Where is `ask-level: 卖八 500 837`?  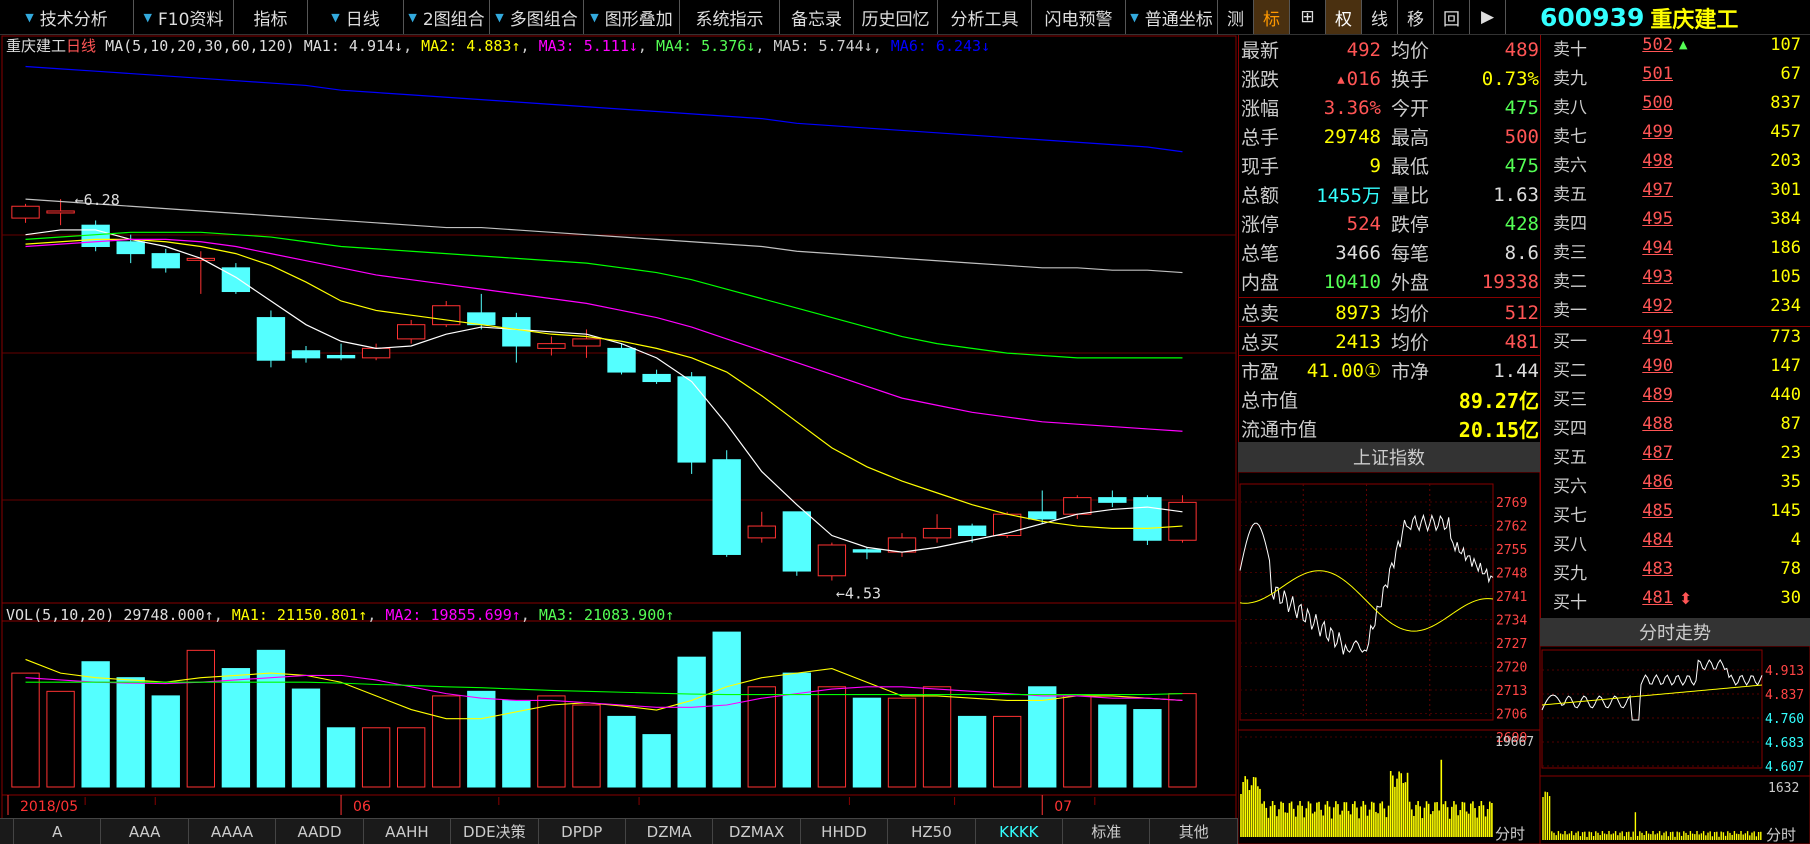
ask-level: 卖八 500 837 is located at coordinates (1675, 107).